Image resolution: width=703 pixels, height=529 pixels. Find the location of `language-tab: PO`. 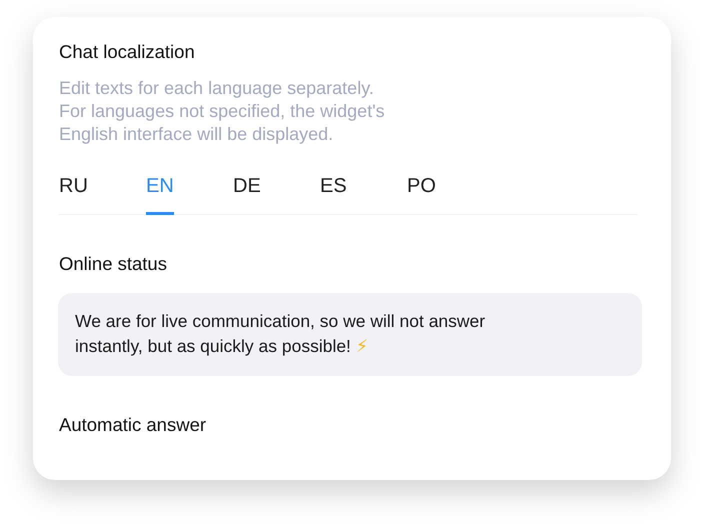

language-tab: PO is located at coordinates (450, 194).